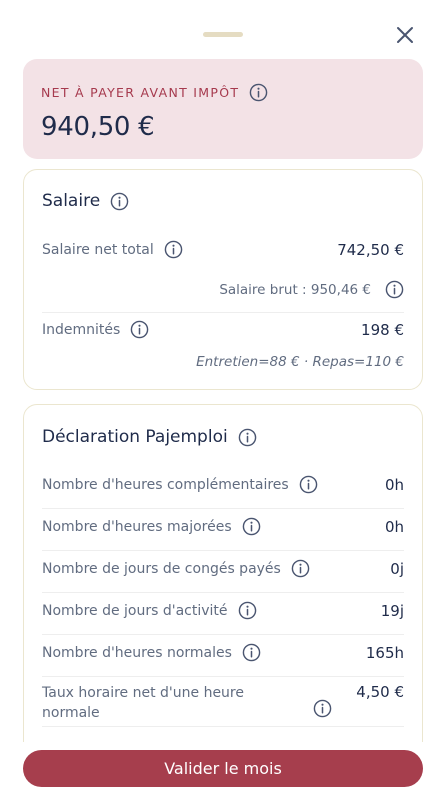  What do you see at coordinates (392, 610) in the screenshot?
I see `row-value: 19j` at bounding box center [392, 610].